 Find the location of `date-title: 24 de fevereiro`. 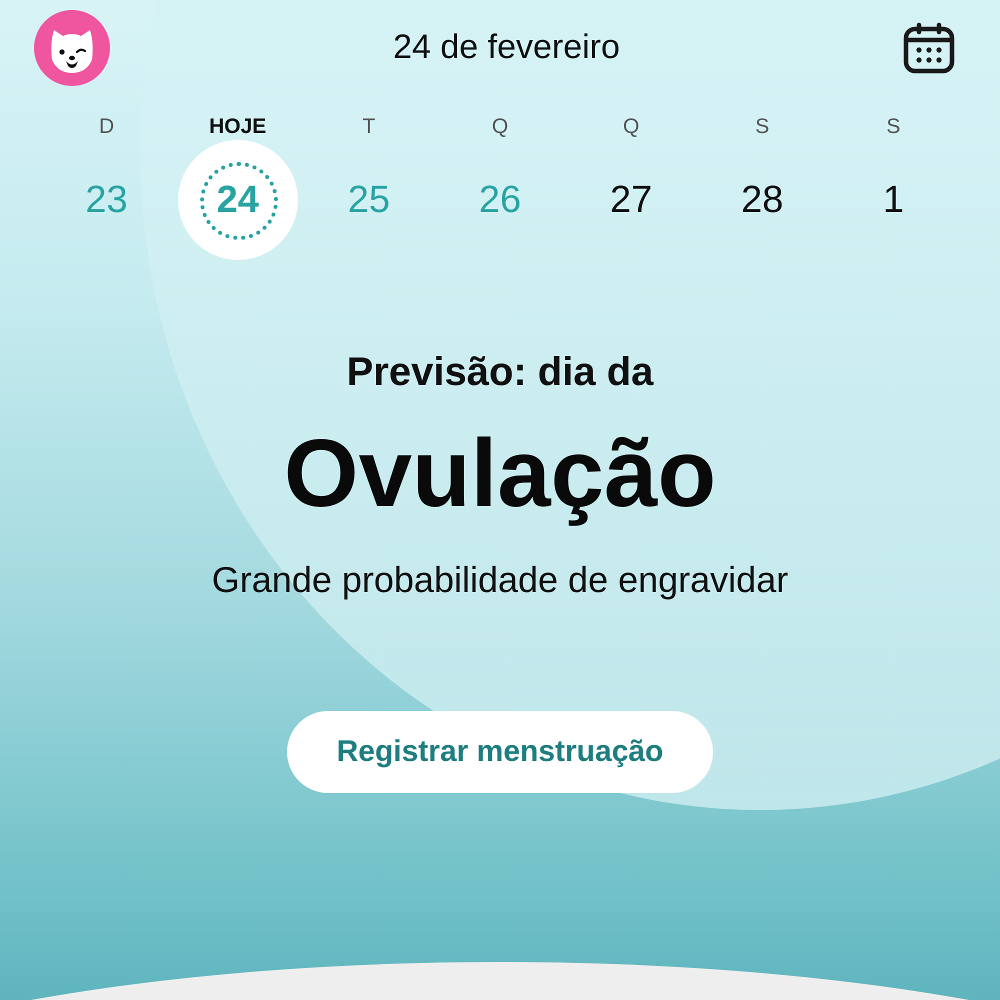

date-title: 24 de fevereiro is located at coordinates (506, 47).